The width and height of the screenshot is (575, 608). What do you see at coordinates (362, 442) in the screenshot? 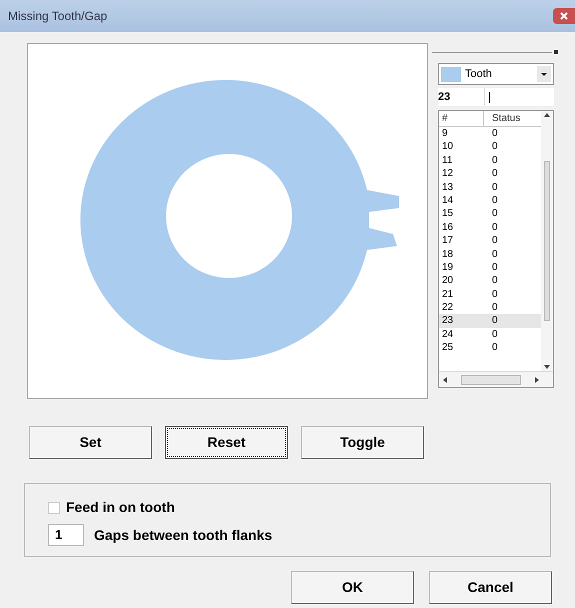
I see `action-button: Toggle` at bounding box center [362, 442].